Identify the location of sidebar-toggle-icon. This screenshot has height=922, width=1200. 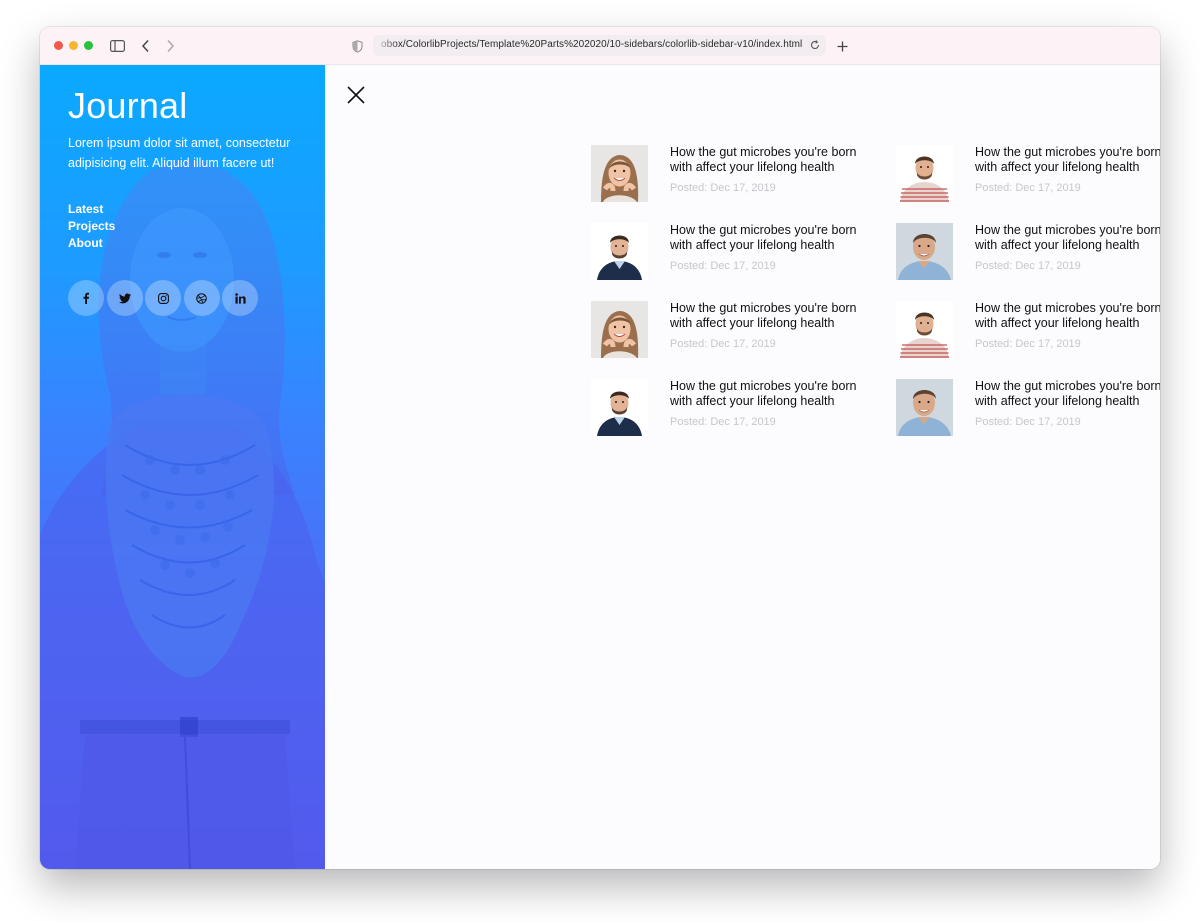
(117, 46).